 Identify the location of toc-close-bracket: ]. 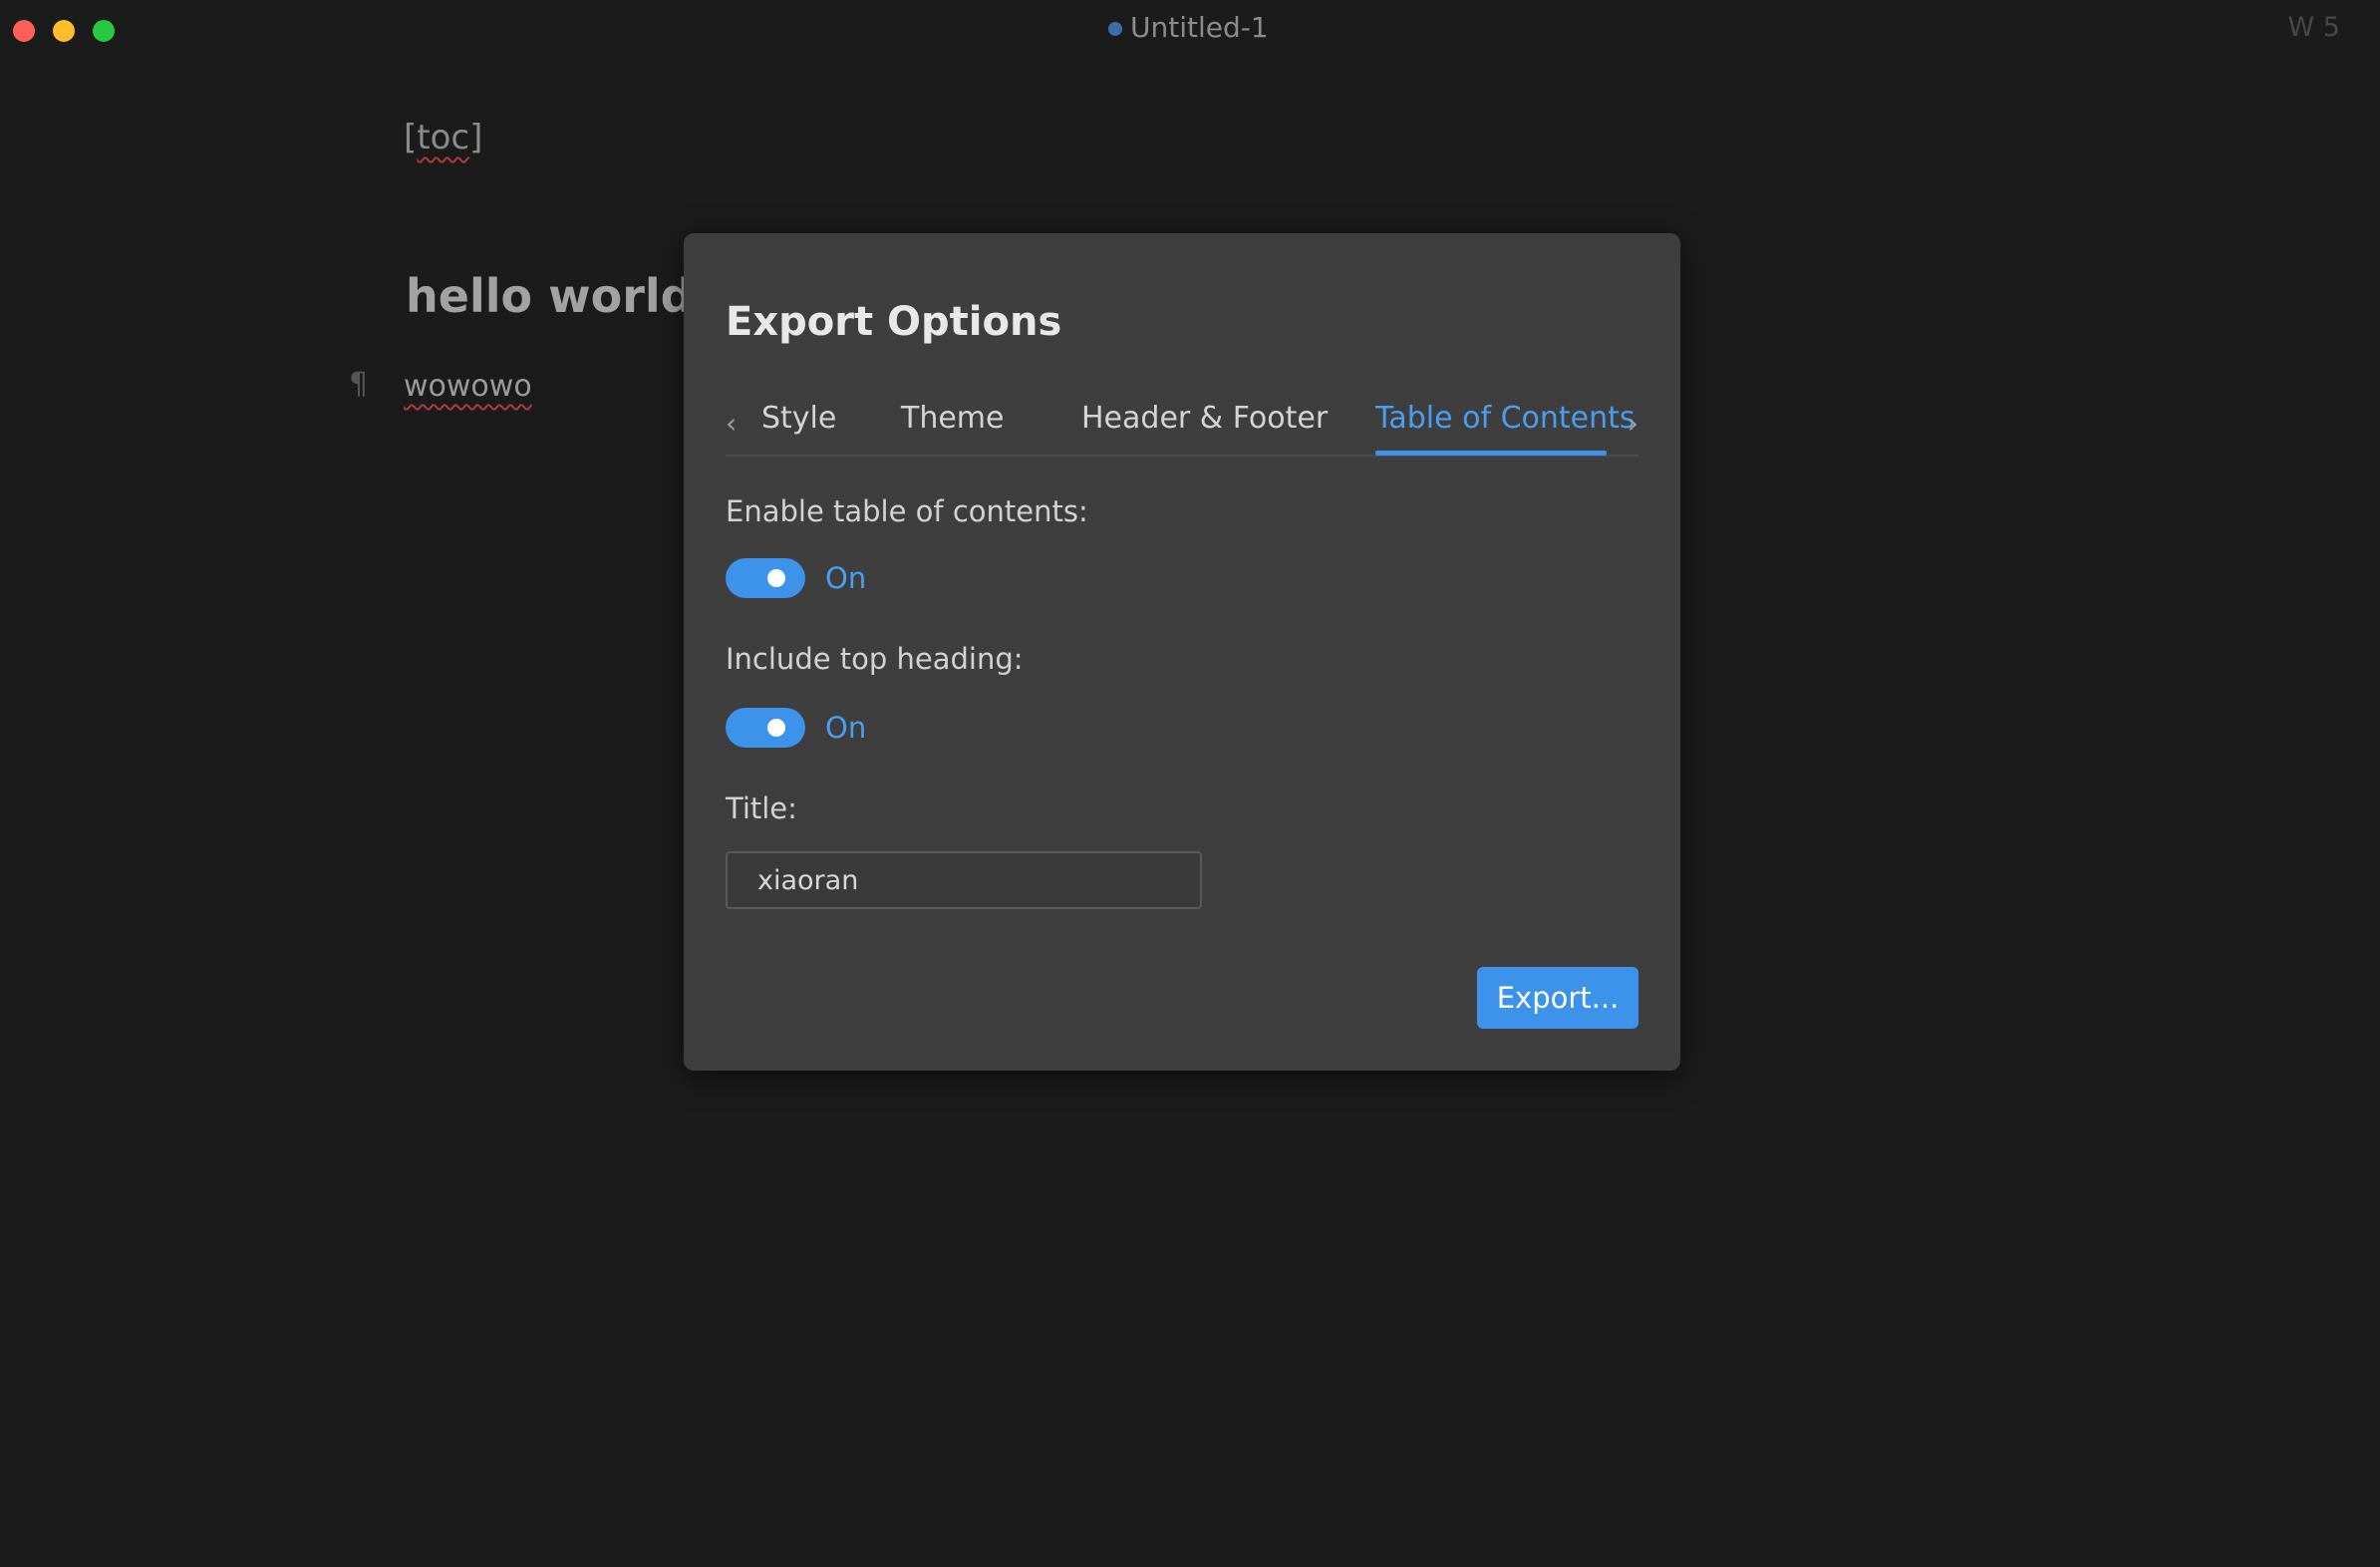
(476, 137).